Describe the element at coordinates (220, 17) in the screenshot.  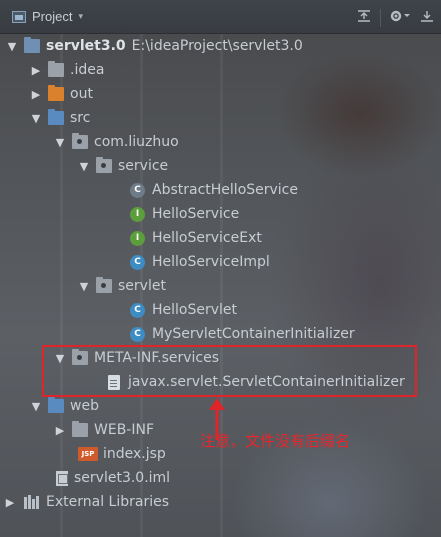
I see `project-toolbar: Project ▾` at that location.